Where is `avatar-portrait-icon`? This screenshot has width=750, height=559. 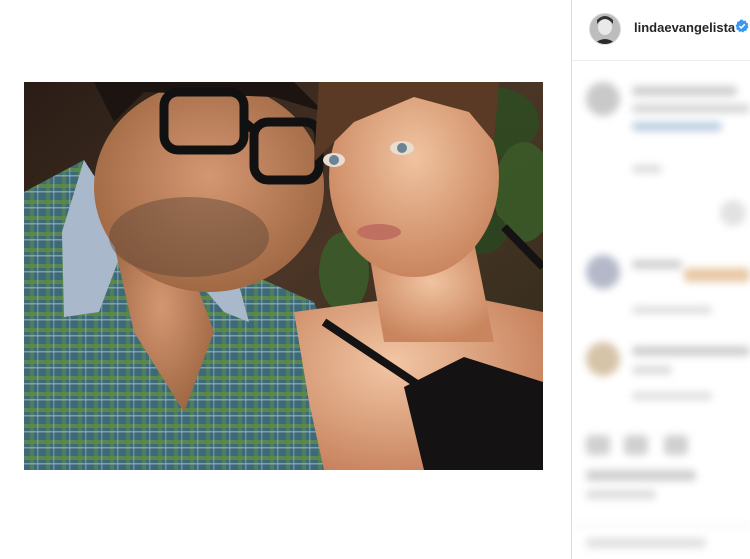 avatar-portrait-icon is located at coordinates (605, 29).